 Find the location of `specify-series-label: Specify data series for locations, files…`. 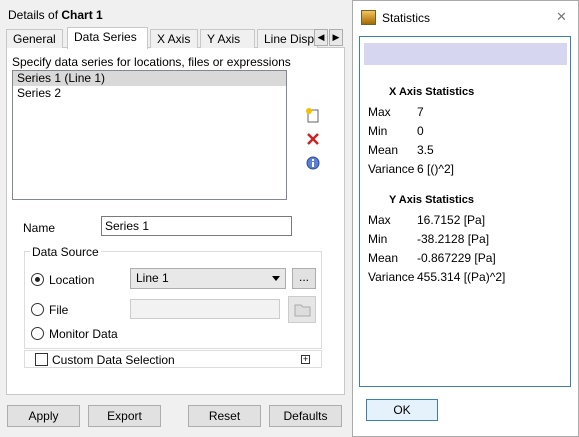

specify-series-label: Specify data series for locations, files… is located at coordinates (151, 62).